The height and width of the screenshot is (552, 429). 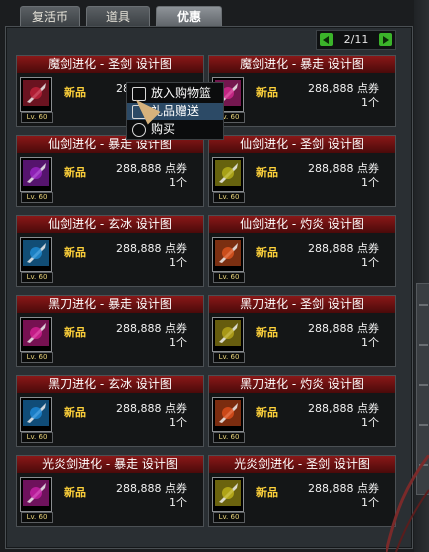 What do you see at coordinates (302, 171) in the screenshot?
I see `item-card: 仙剑进化 - 圣剑 设计图 Lv. 60 新品 288,888 点券 1个` at bounding box center [302, 171].